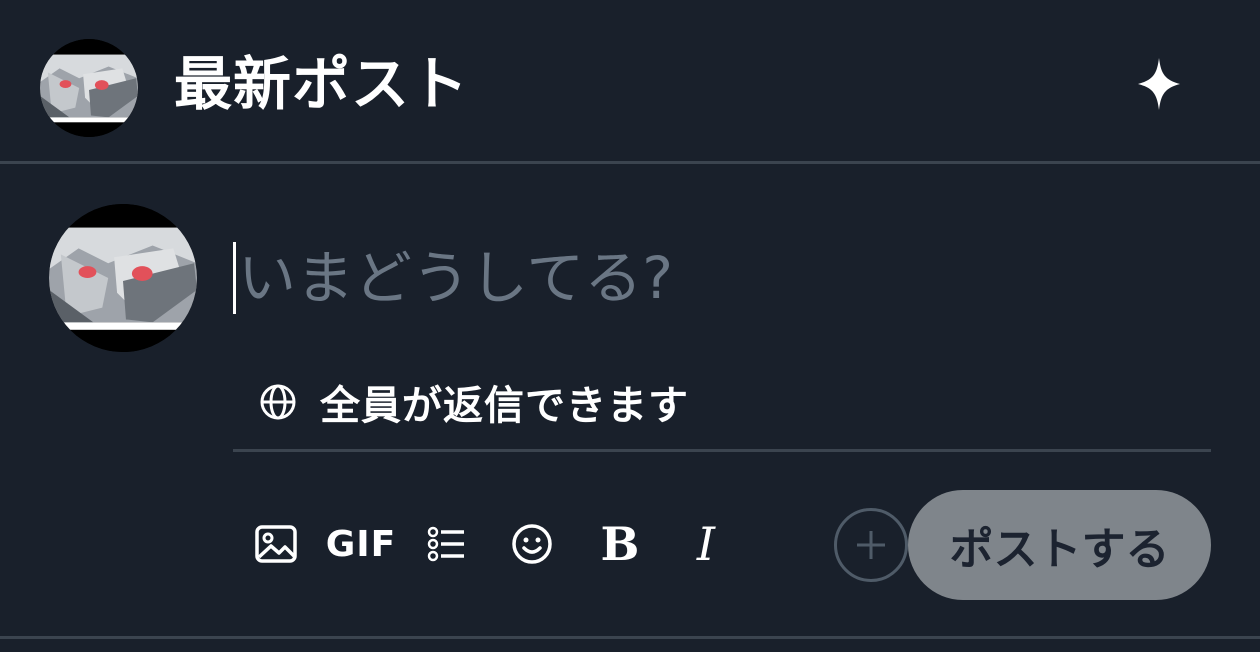 This screenshot has height=652, width=1260. I want to click on header-avatar, so click(89, 88).